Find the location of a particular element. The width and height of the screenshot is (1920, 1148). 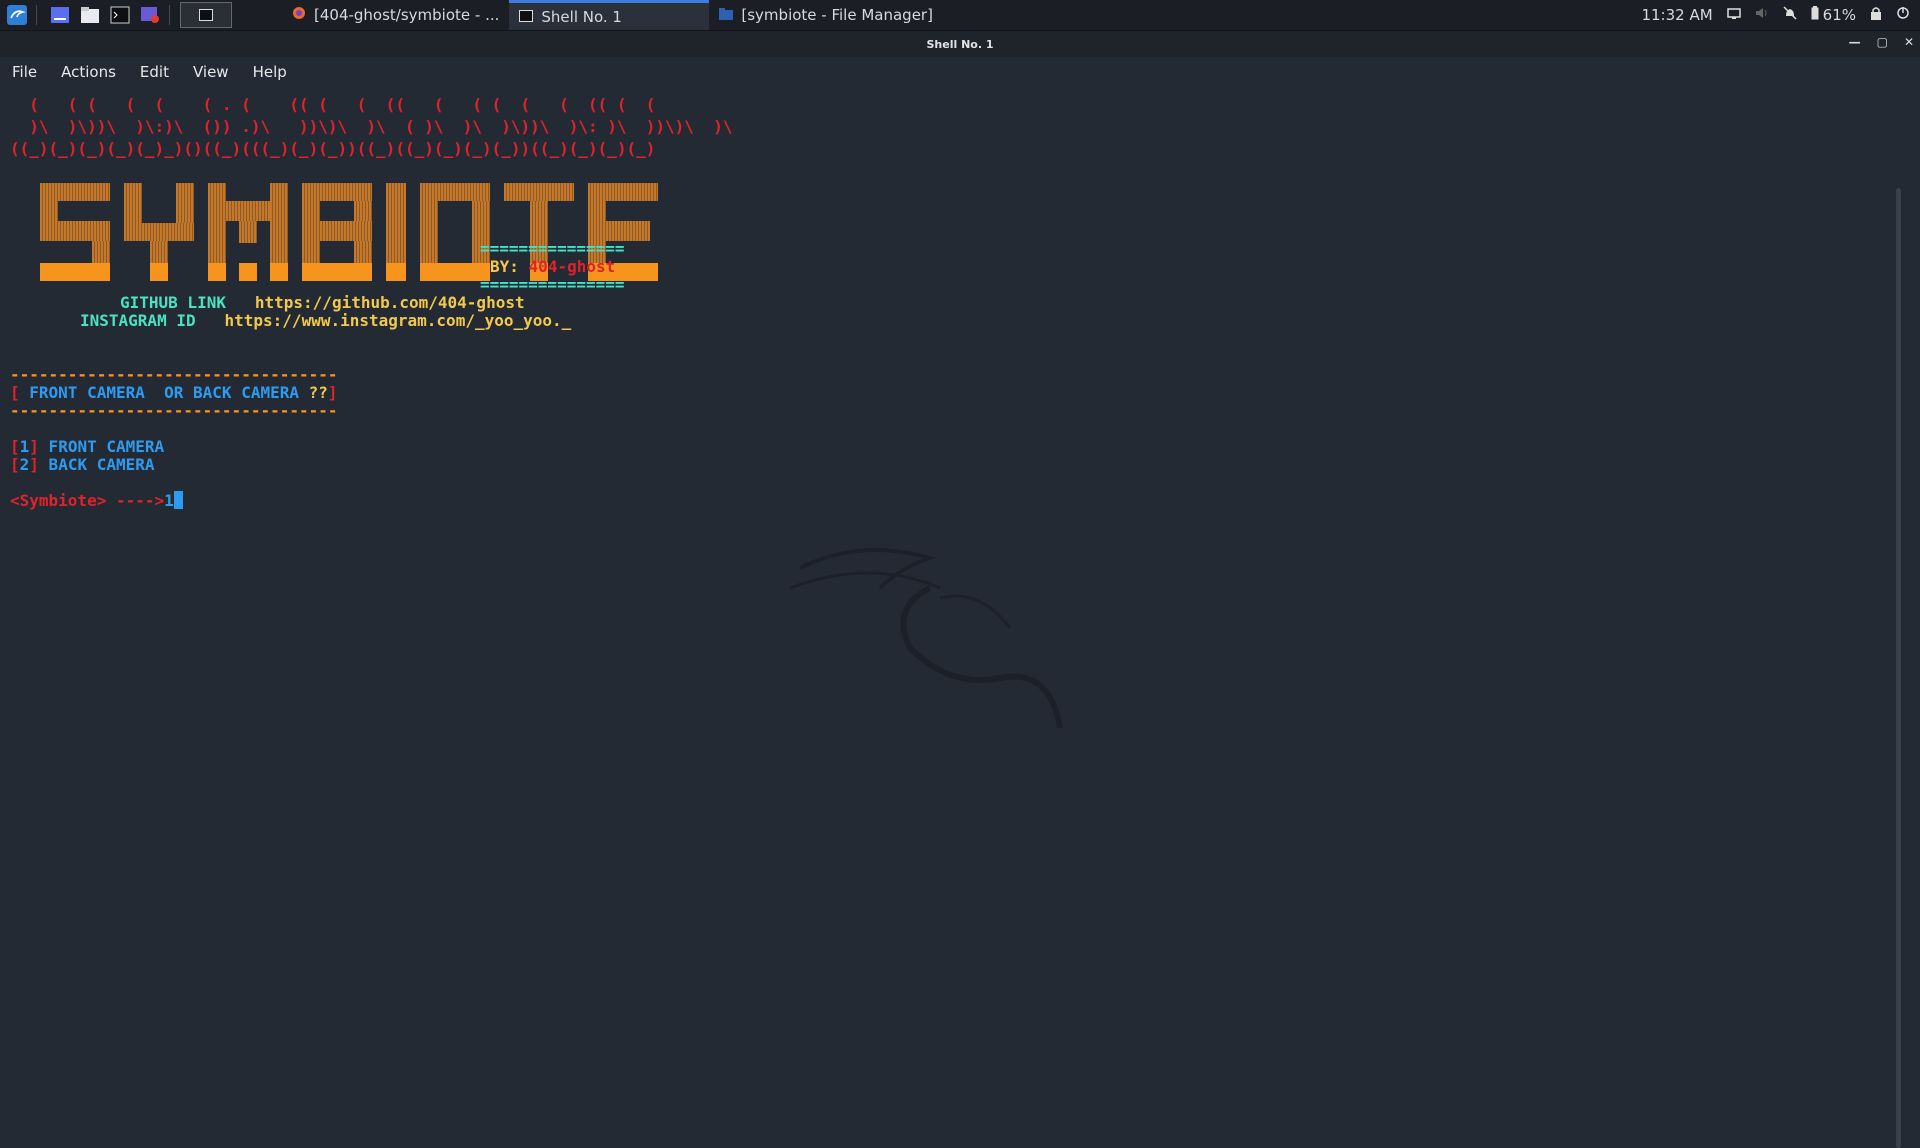

task-label: [symbiote - File Manager] is located at coordinates (837, 15).